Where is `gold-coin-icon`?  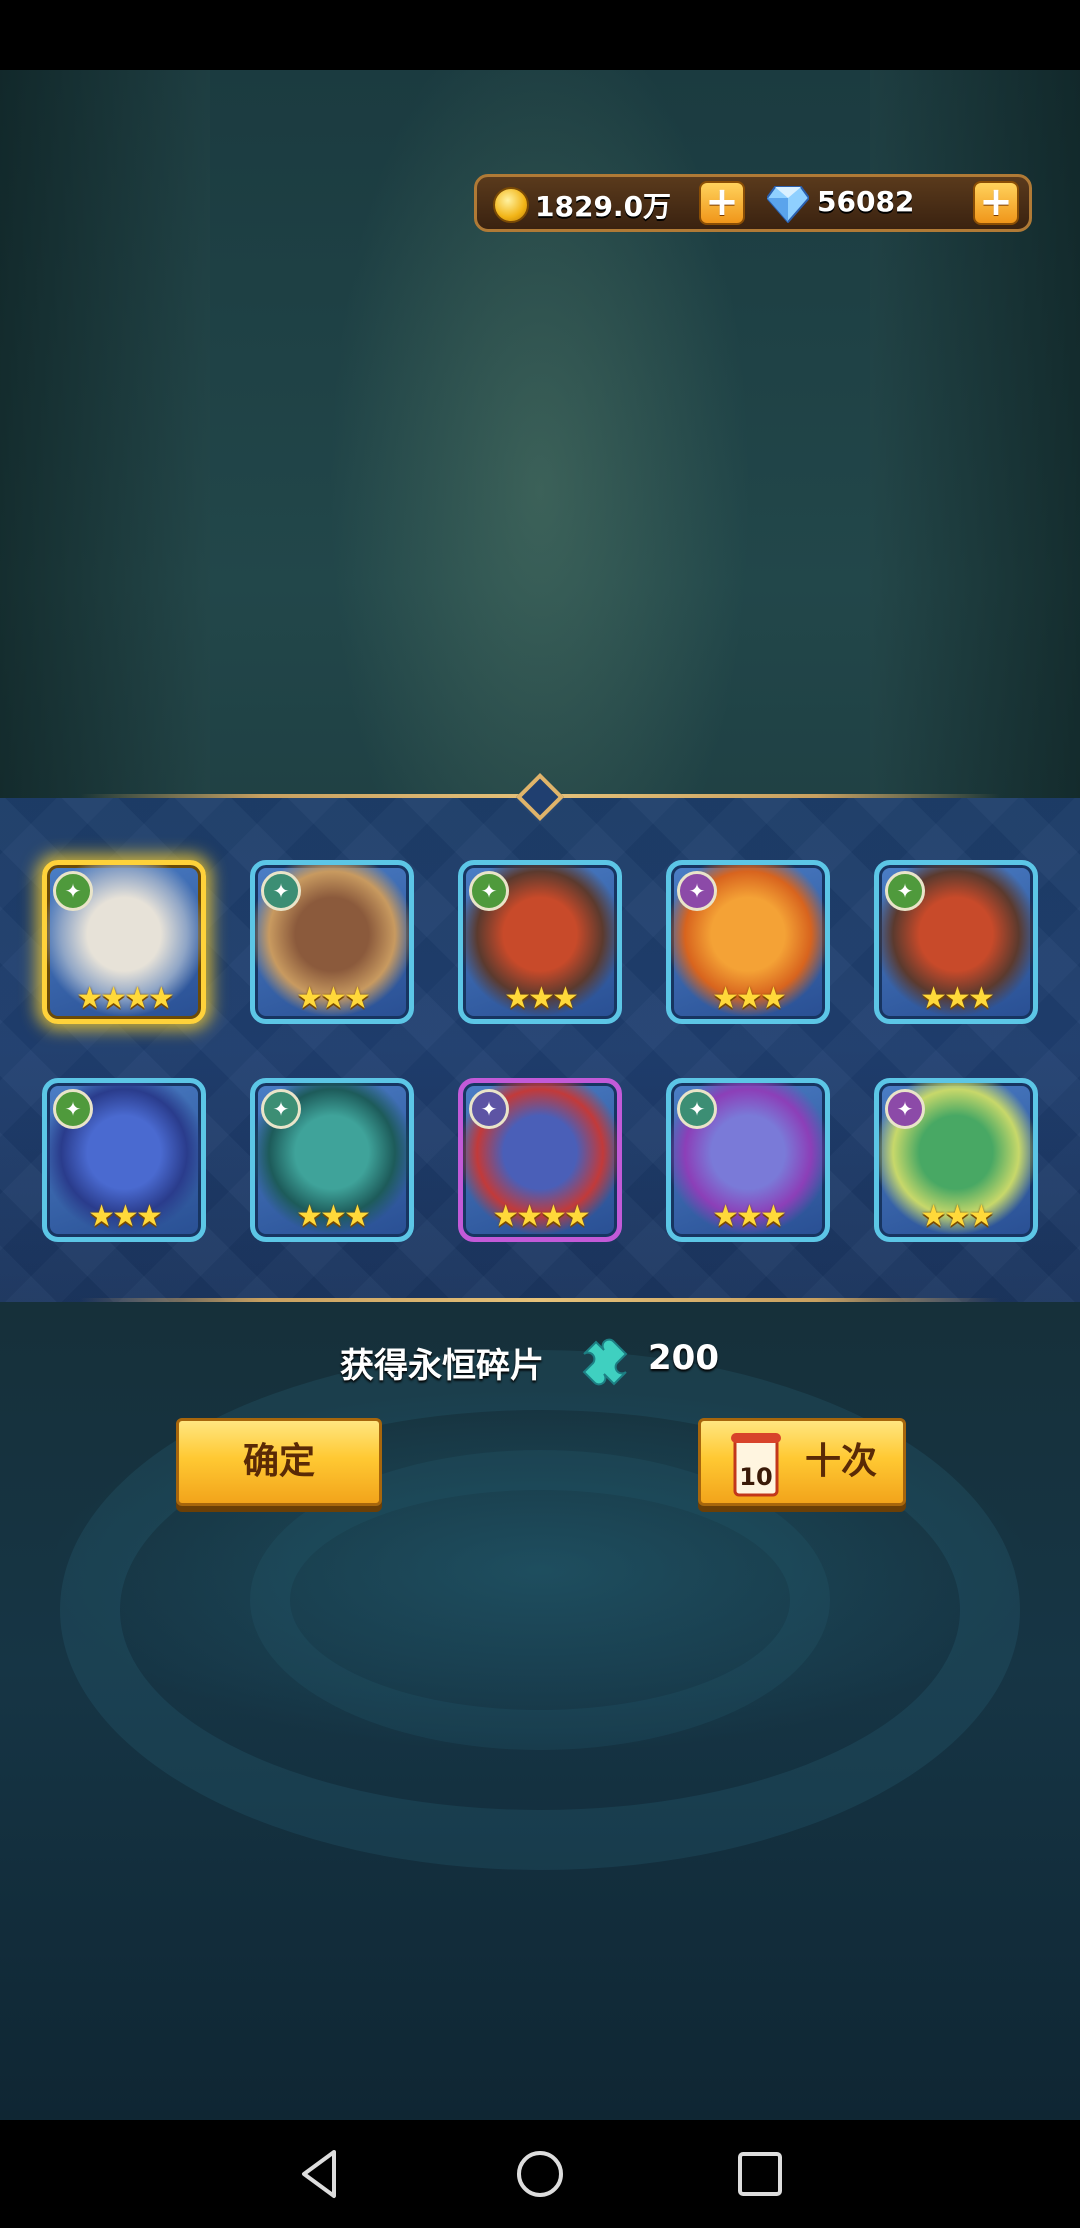
gold-coin-icon is located at coordinates (511, 205).